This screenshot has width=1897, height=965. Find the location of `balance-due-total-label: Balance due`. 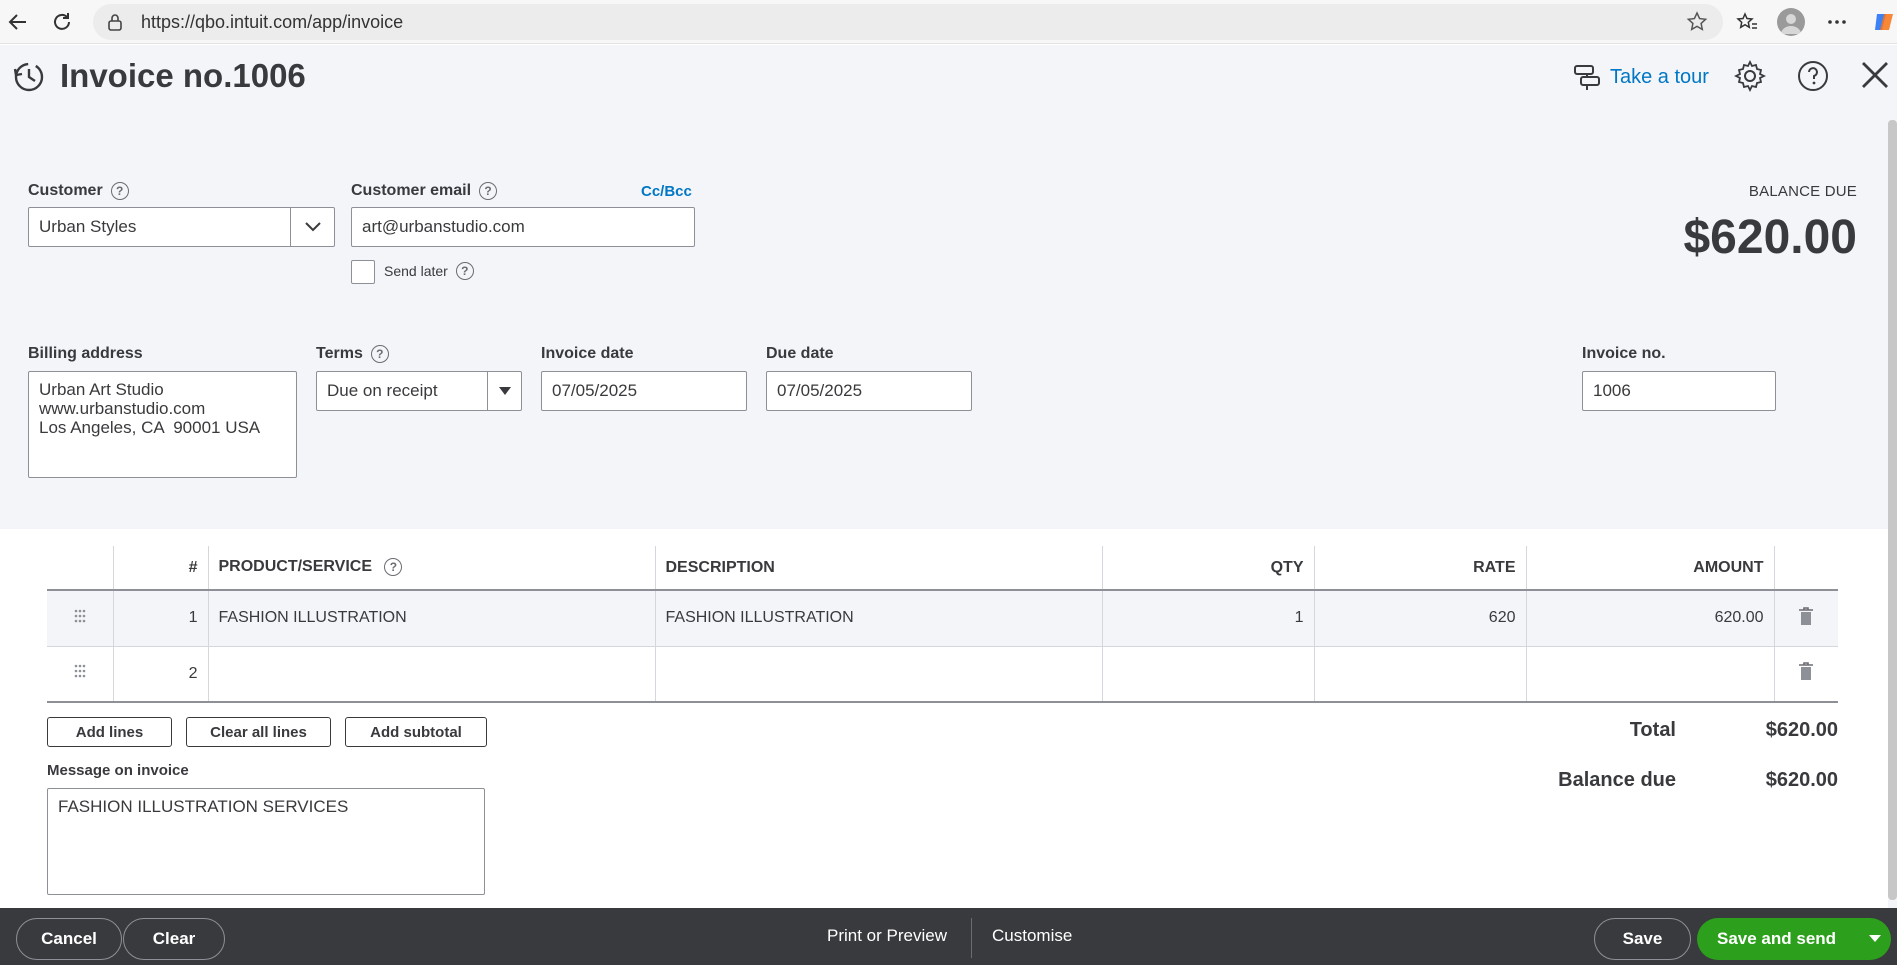

balance-due-total-label: Balance due is located at coordinates (1617, 780).